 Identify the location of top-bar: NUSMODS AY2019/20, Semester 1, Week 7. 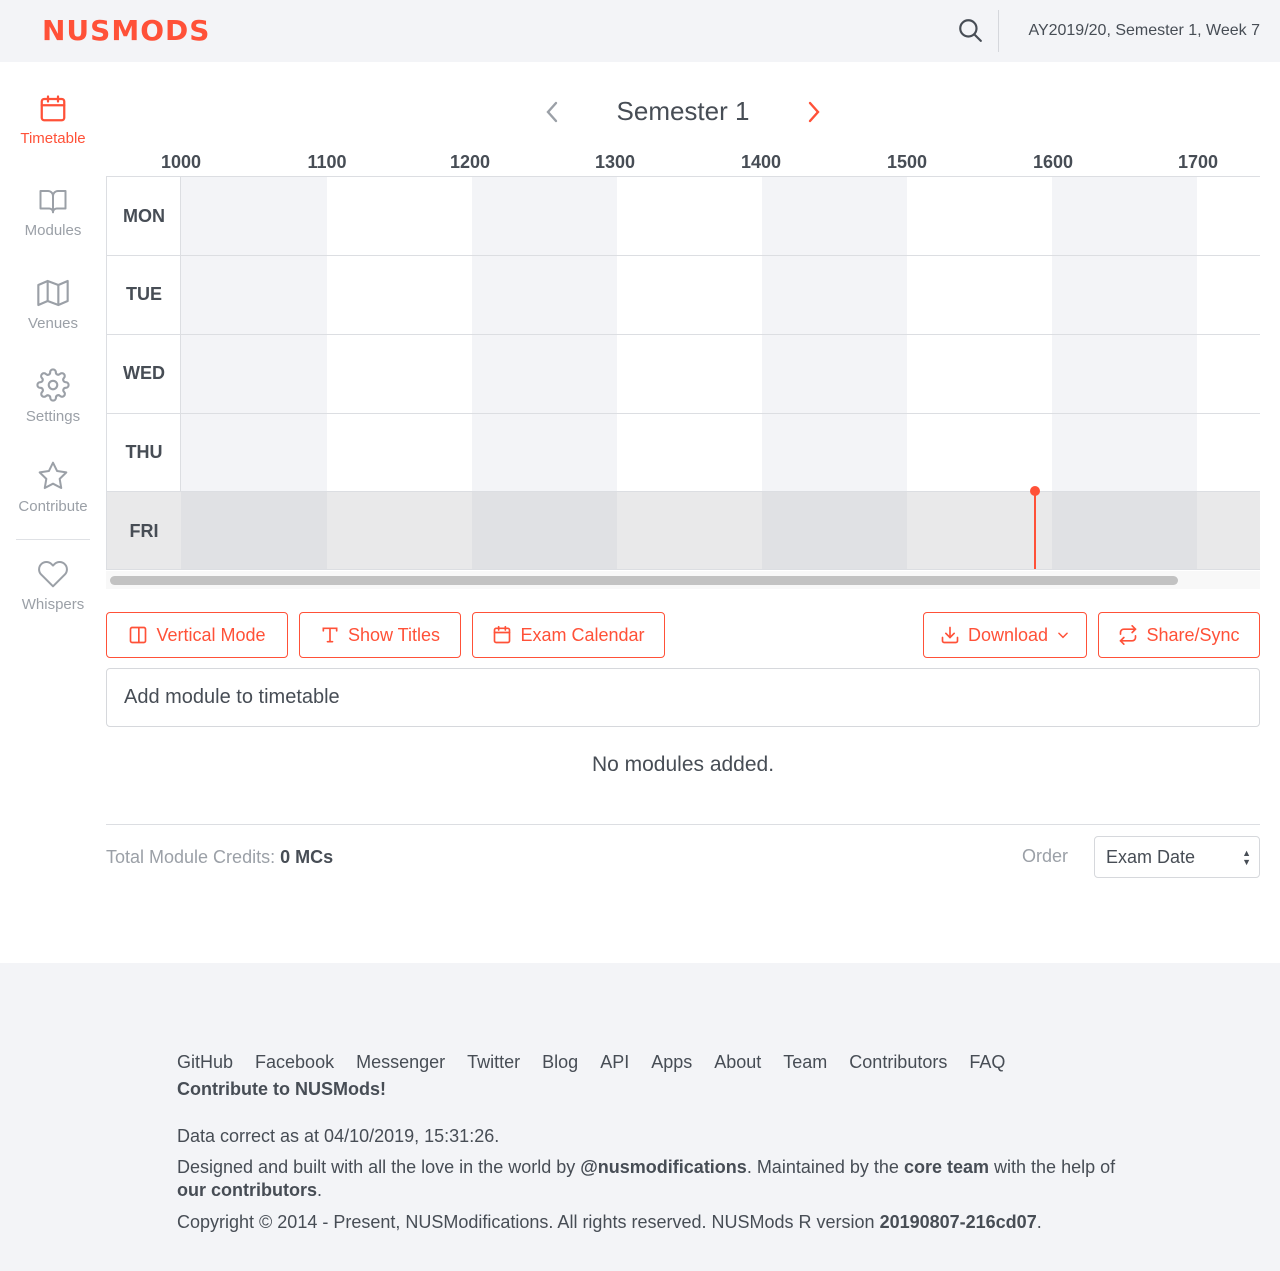
(640, 31).